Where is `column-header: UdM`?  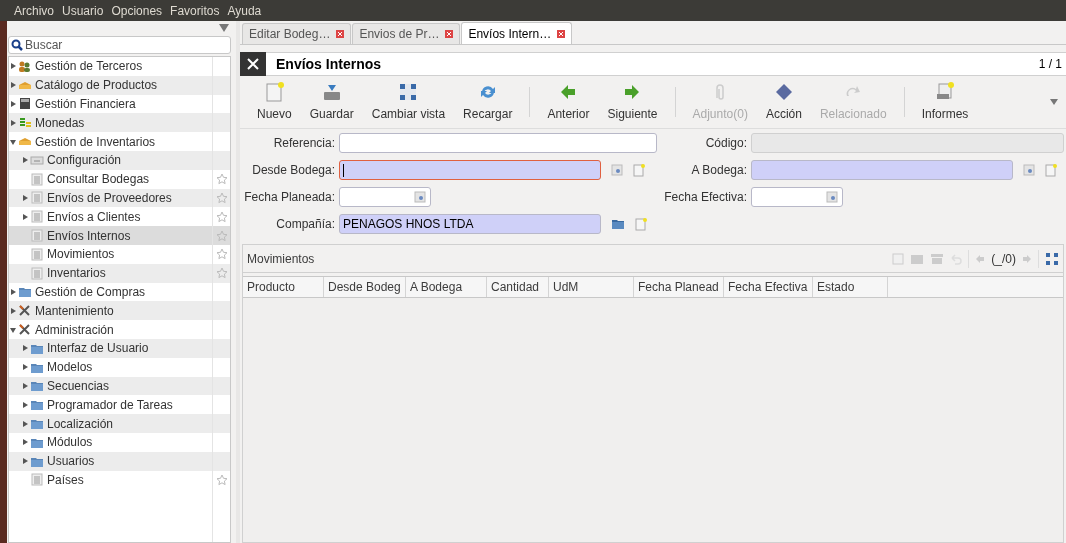 column-header: UdM is located at coordinates (591, 287).